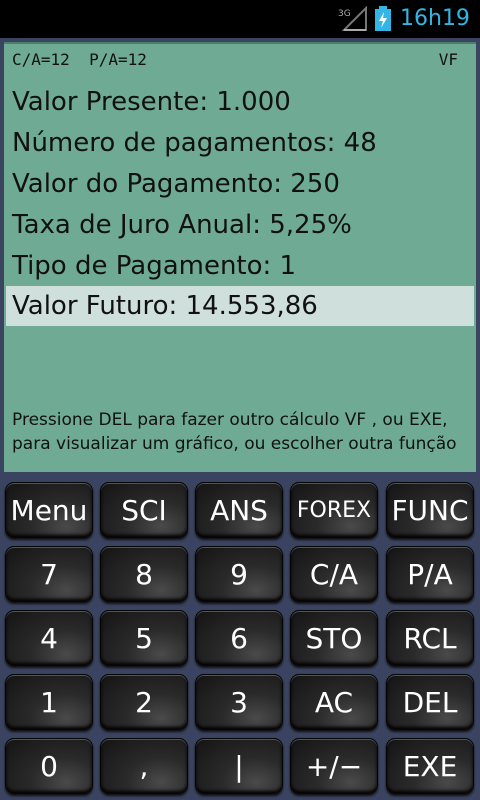  Describe the element at coordinates (239, 510) in the screenshot. I see `ans-key: ANS` at that location.